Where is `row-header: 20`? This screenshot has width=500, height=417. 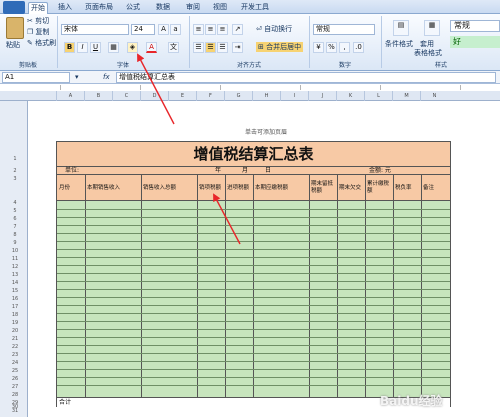 row-header: 20 is located at coordinates (15, 331).